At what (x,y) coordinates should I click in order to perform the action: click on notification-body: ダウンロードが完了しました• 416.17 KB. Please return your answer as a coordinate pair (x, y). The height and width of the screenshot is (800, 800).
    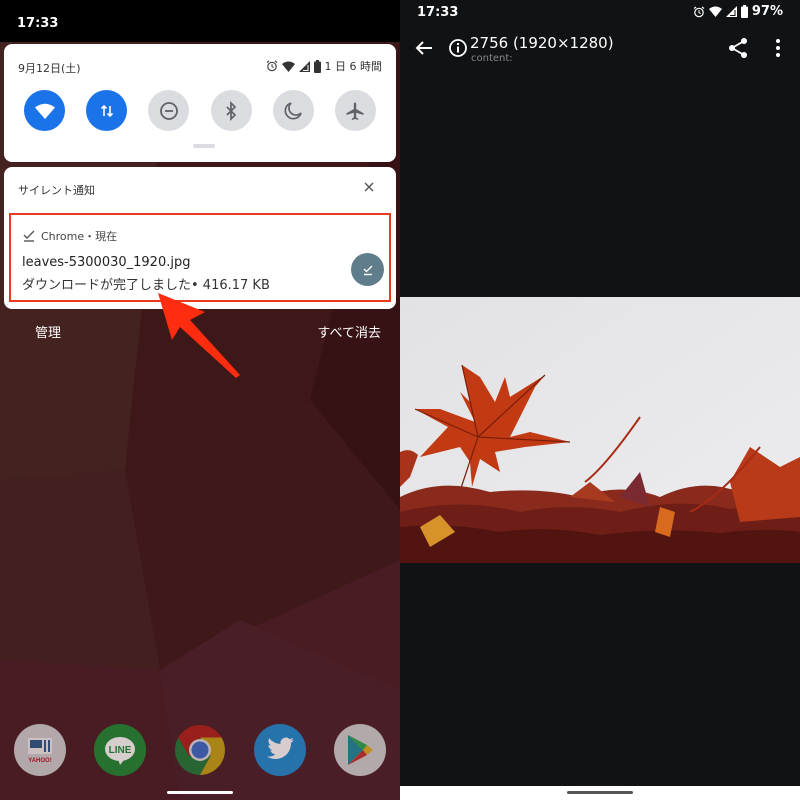
    Looking at the image, I should click on (146, 285).